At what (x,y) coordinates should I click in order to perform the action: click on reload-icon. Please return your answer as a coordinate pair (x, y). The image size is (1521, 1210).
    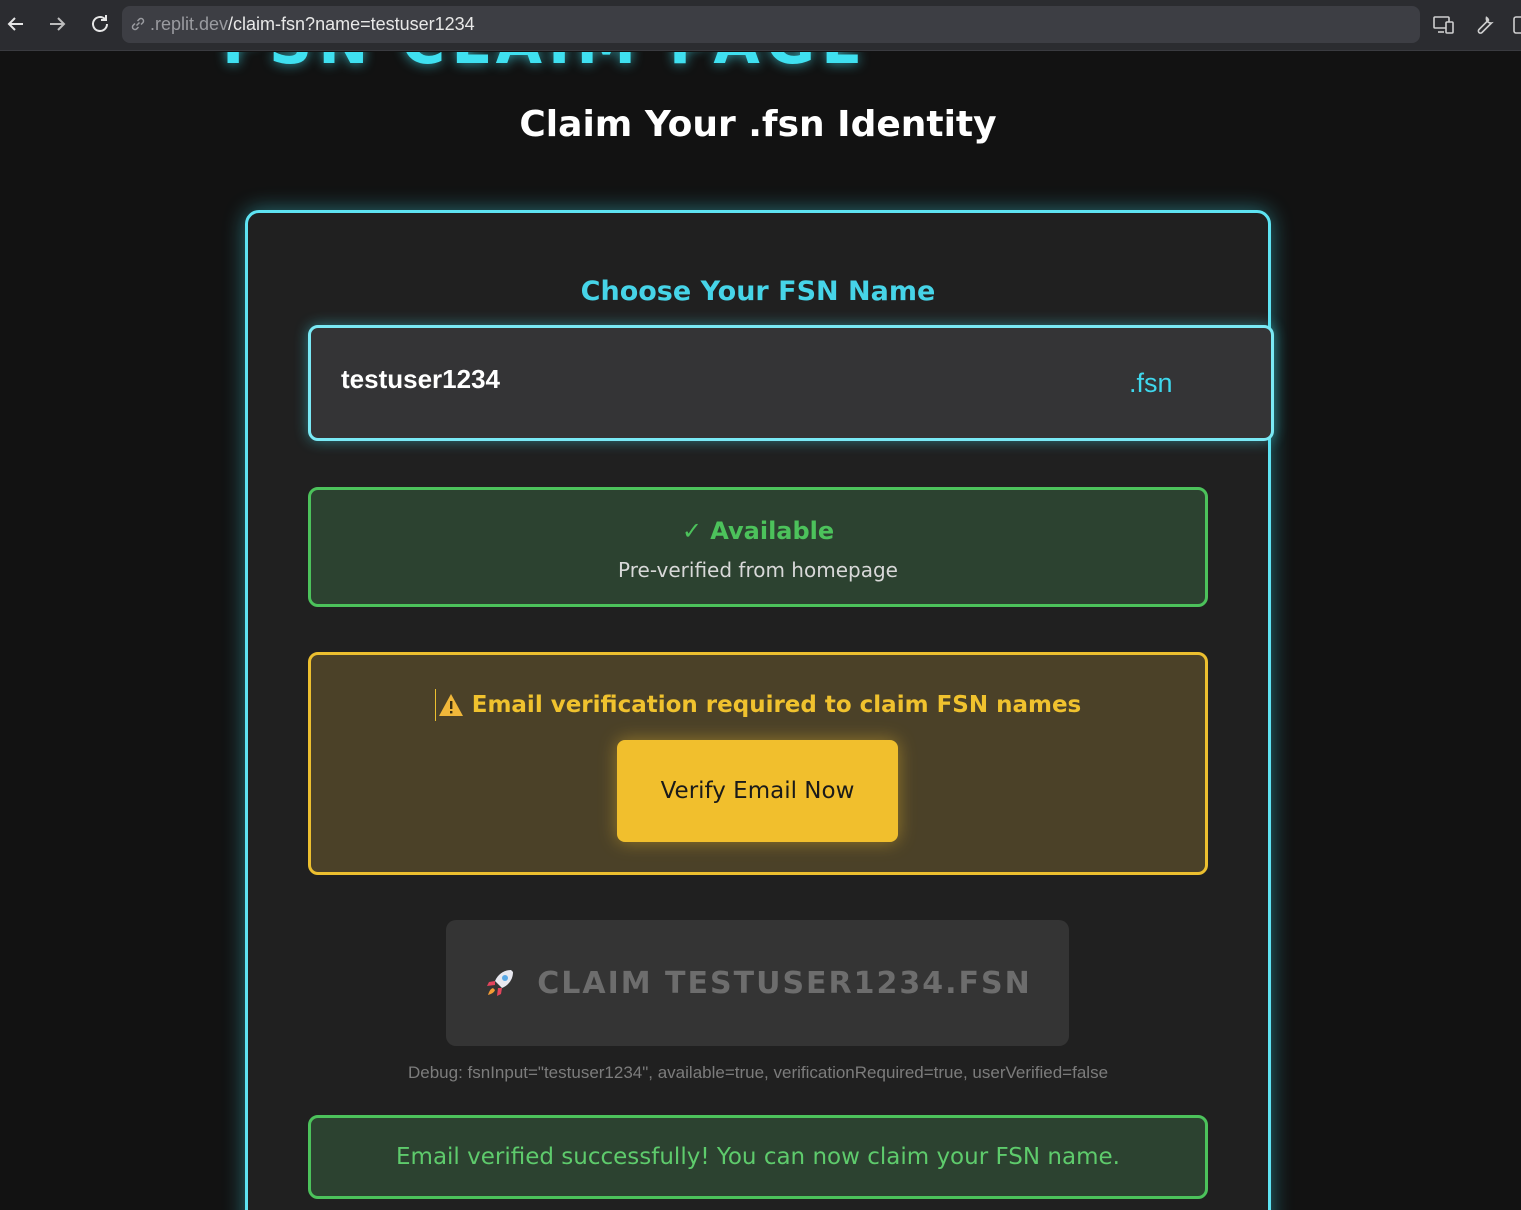
    Looking at the image, I should click on (100, 24).